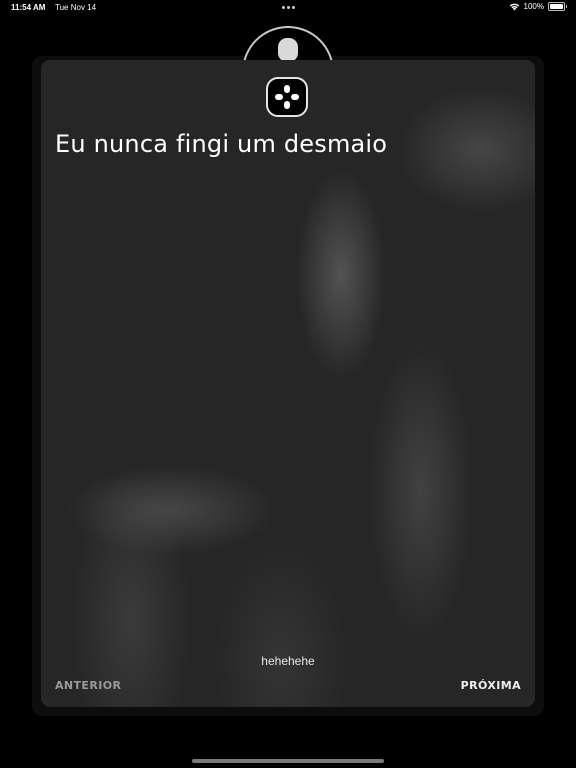 This screenshot has width=576, height=768. I want to click on status-date: Tue Nov 14, so click(76, 7).